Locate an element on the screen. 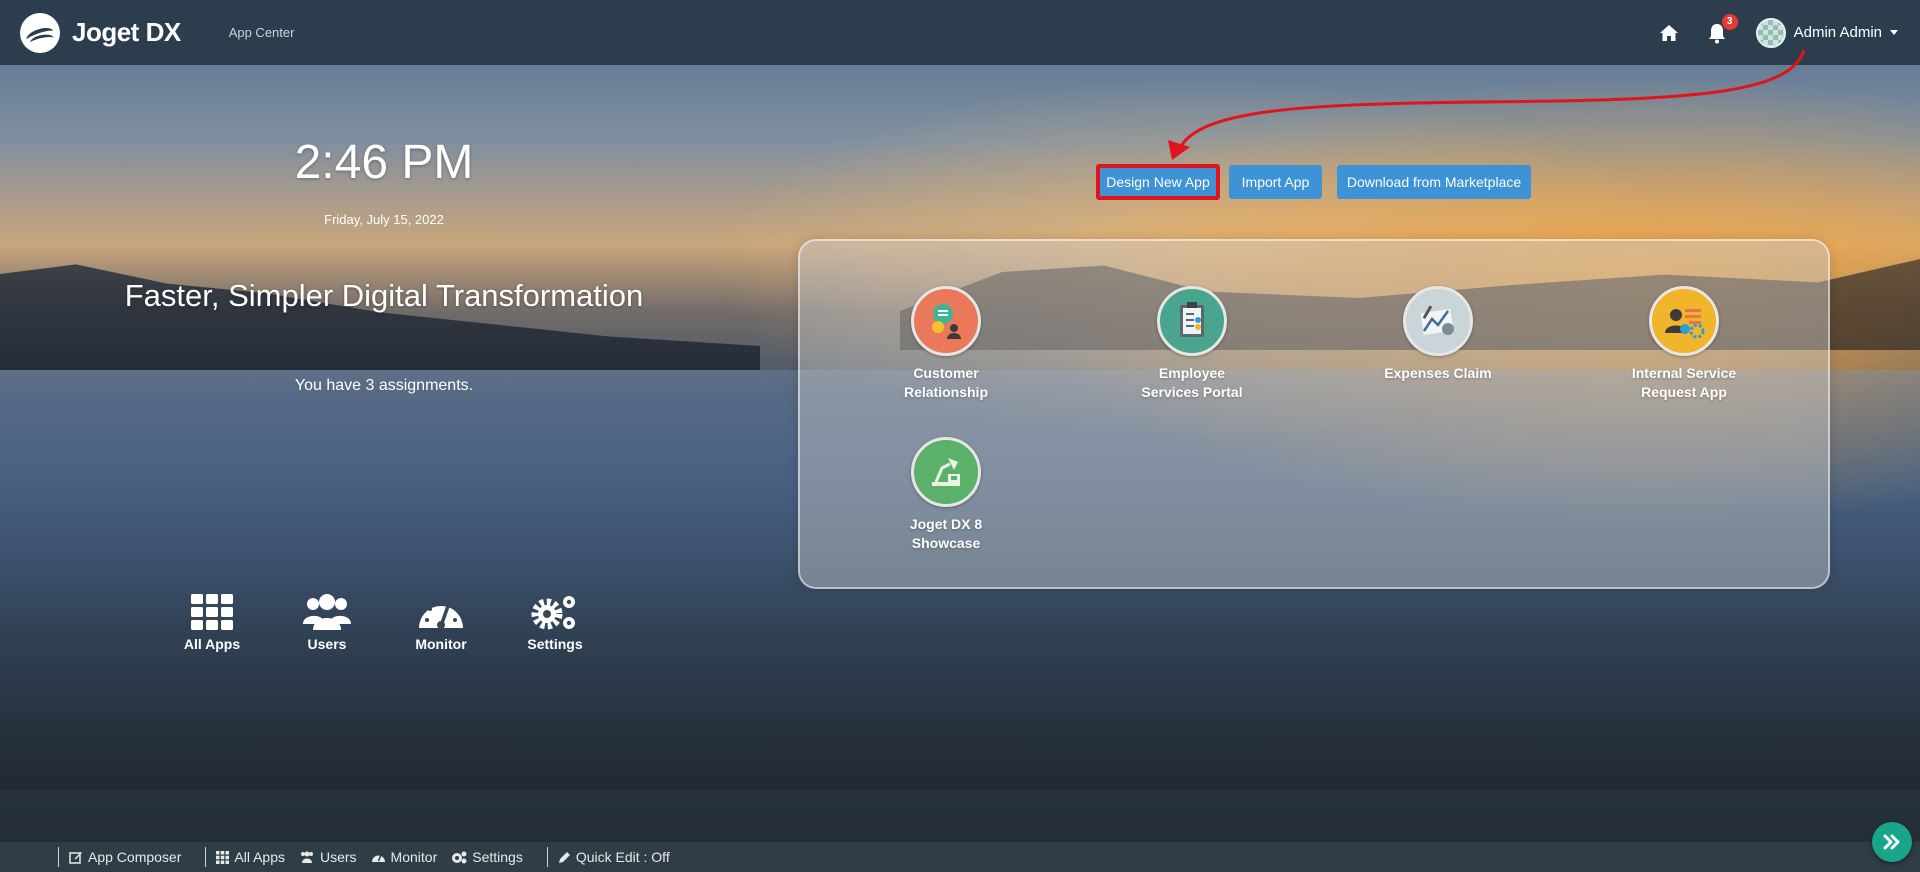 The height and width of the screenshot is (872, 1920). app-label: Employee Services Portal is located at coordinates (1192, 383).